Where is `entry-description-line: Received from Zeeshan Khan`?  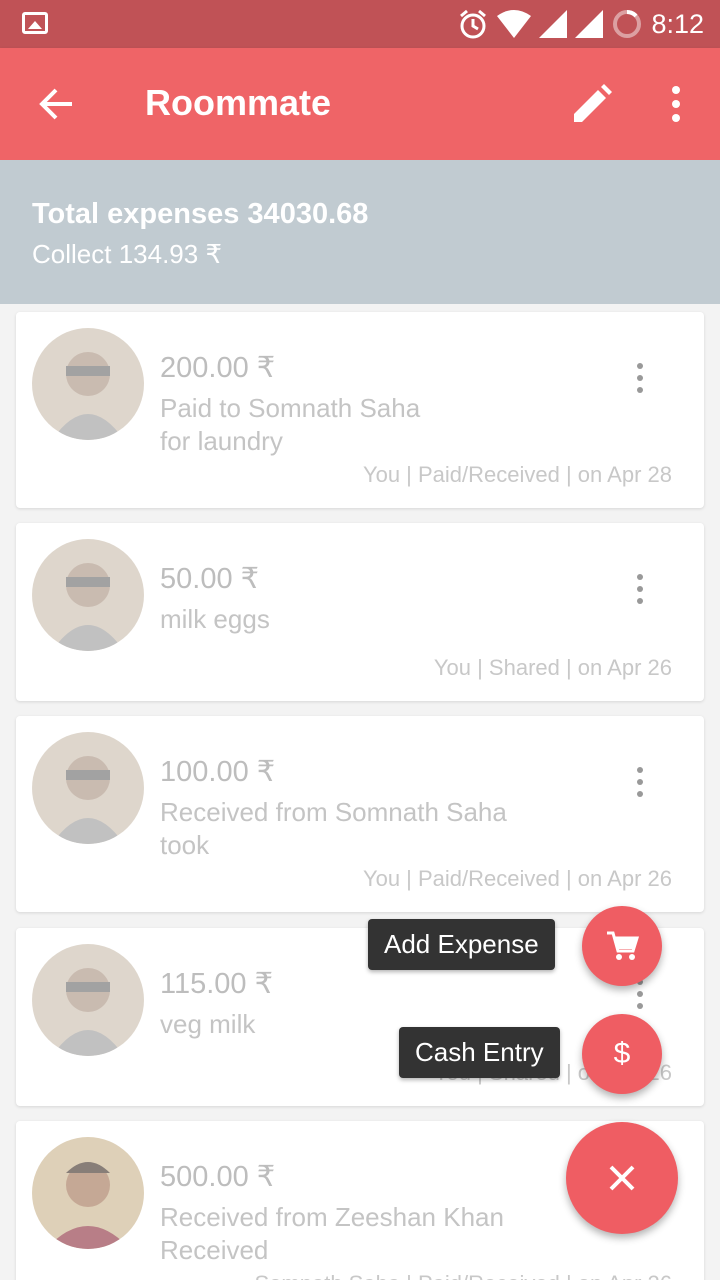 entry-description-line: Received from Zeeshan Khan is located at coordinates (332, 1217).